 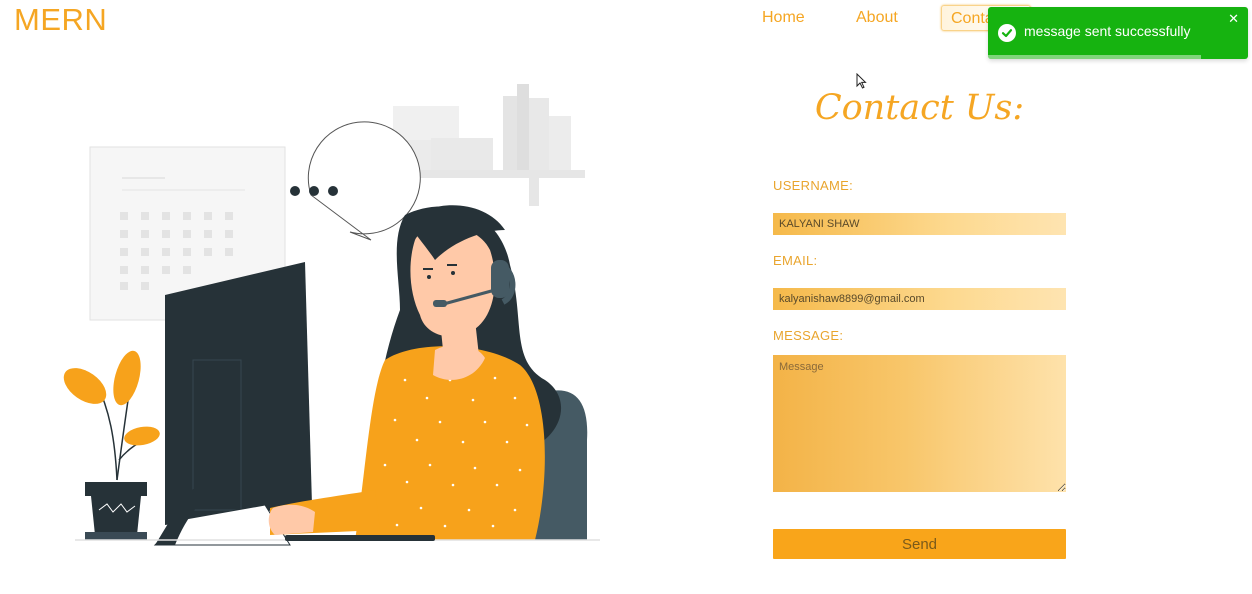 I want to click on nav-home-link: Home, so click(x=792, y=18).